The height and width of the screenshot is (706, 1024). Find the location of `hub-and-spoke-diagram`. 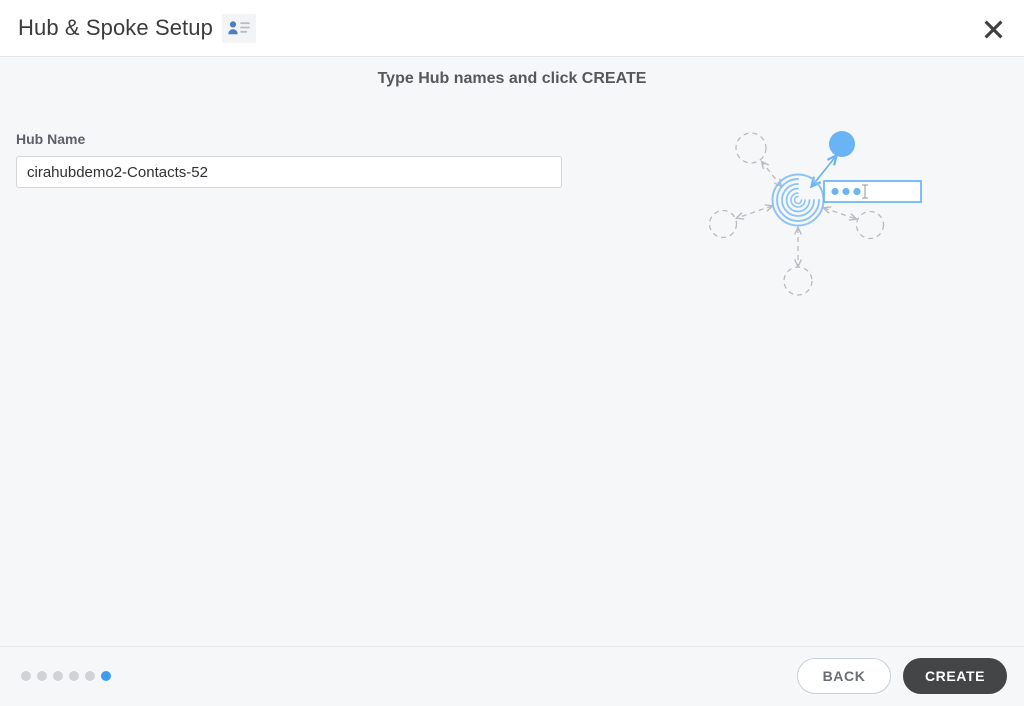

hub-and-spoke-diagram is located at coordinates (825, 210).